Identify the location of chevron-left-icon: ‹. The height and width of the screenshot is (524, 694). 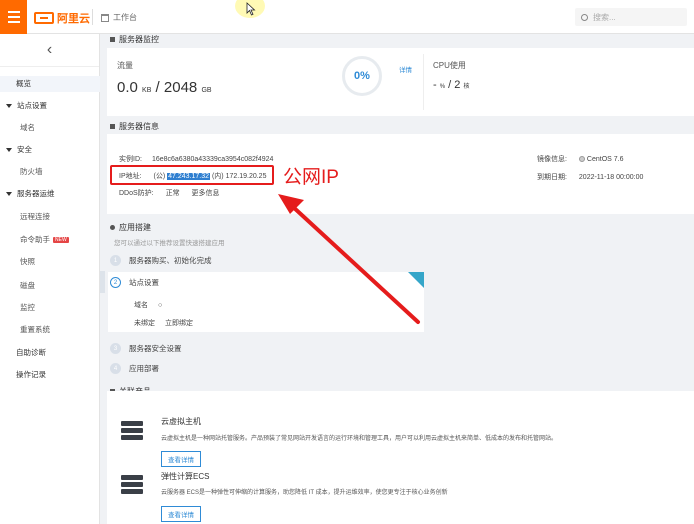
(49, 49).